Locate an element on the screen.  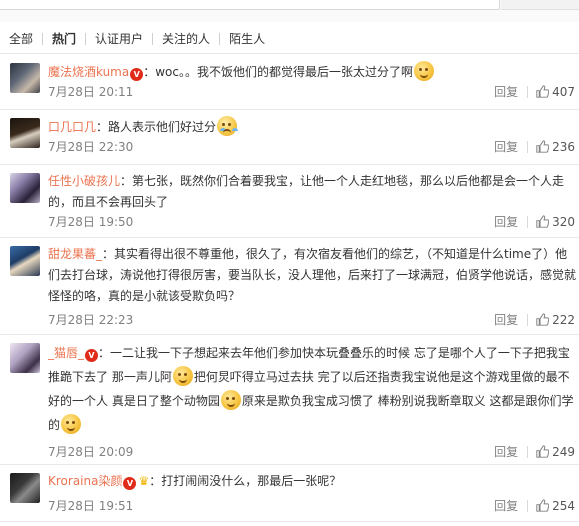
crown-icon: ♛ is located at coordinates (144, 481).